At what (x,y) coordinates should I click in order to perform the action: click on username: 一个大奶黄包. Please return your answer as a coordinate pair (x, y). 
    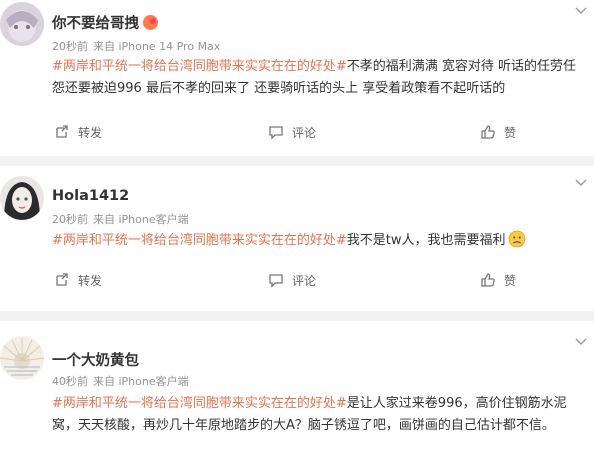
    Looking at the image, I should click on (95, 359).